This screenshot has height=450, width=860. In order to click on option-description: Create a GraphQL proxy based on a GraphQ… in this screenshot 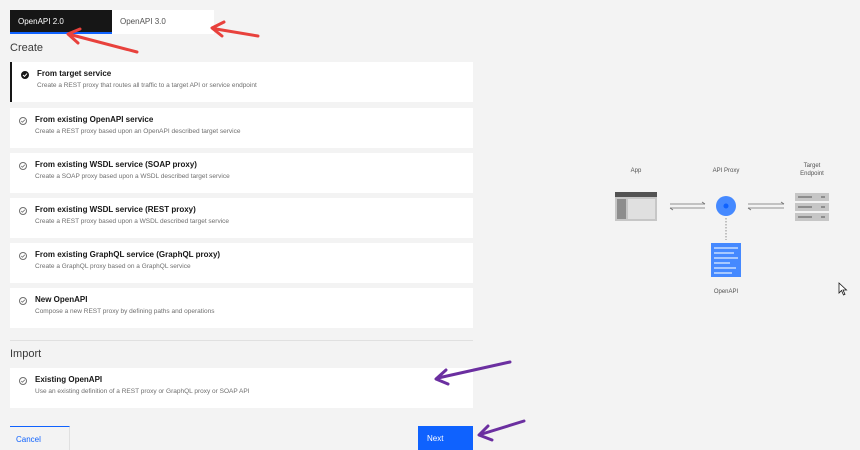, I will do `click(113, 266)`.